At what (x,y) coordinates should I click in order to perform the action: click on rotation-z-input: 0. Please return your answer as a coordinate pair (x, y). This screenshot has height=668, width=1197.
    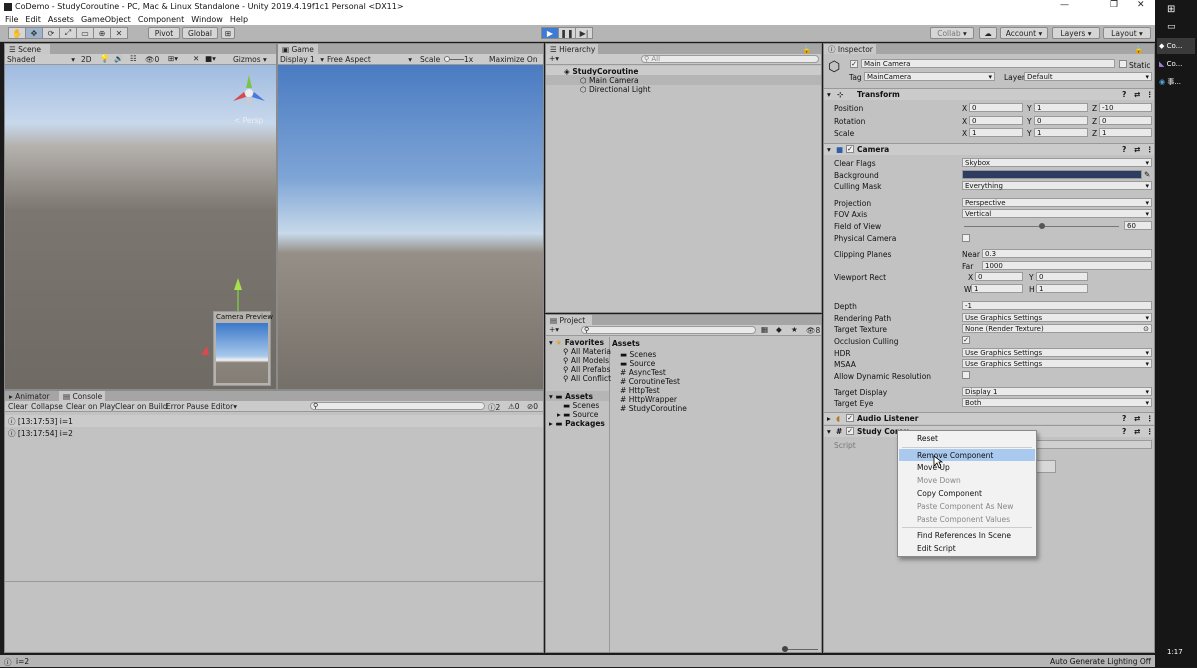
    Looking at the image, I should click on (1125, 120).